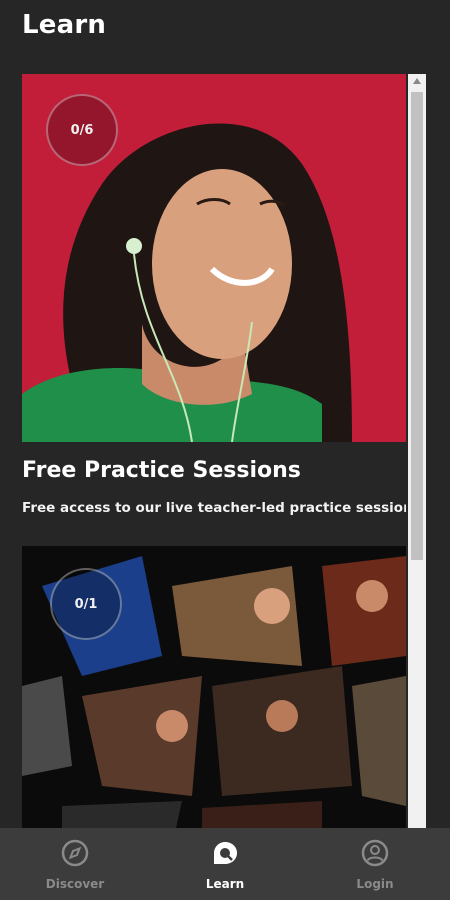 Image resolution: width=450 pixels, height=900 pixels. Describe the element at coordinates (375, 883) in the screenshot. I see `nav-login-label: Login` at that location.